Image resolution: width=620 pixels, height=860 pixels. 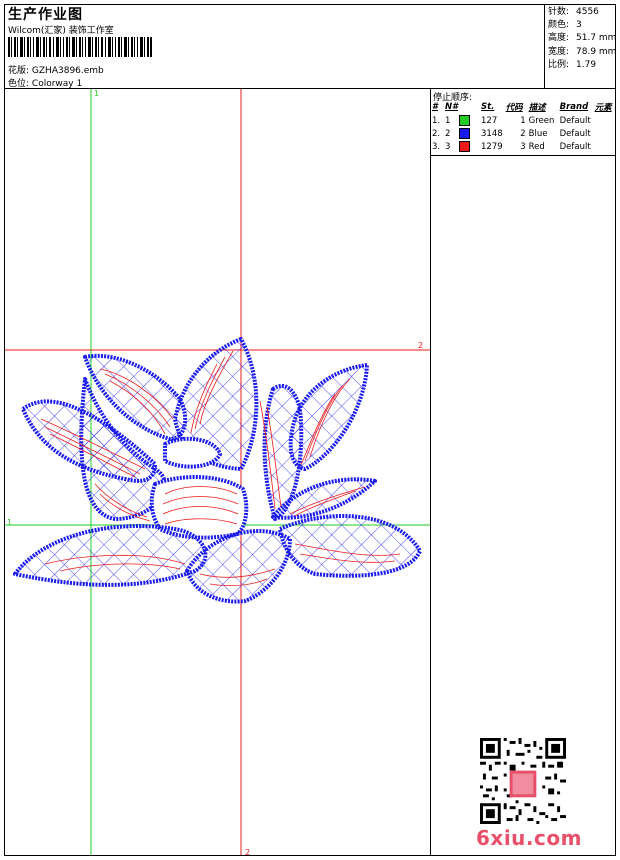 I want to click on qr-code, so click(x=523, y=781).